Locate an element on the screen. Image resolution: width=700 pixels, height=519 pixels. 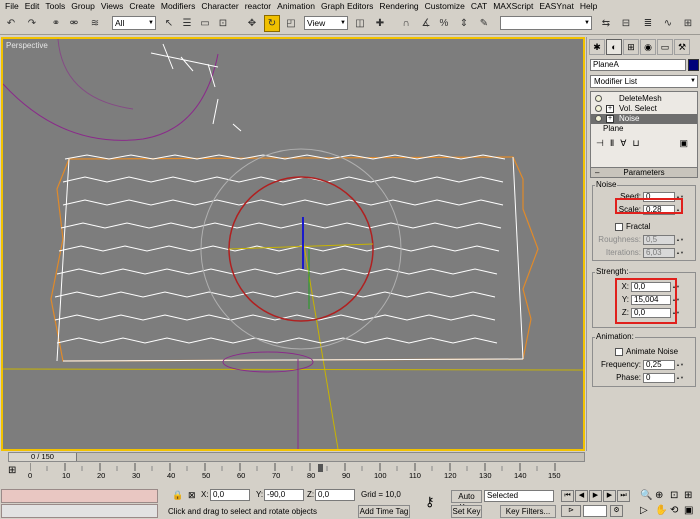
menu-cat: CAT is located at coordinates (479, 6).